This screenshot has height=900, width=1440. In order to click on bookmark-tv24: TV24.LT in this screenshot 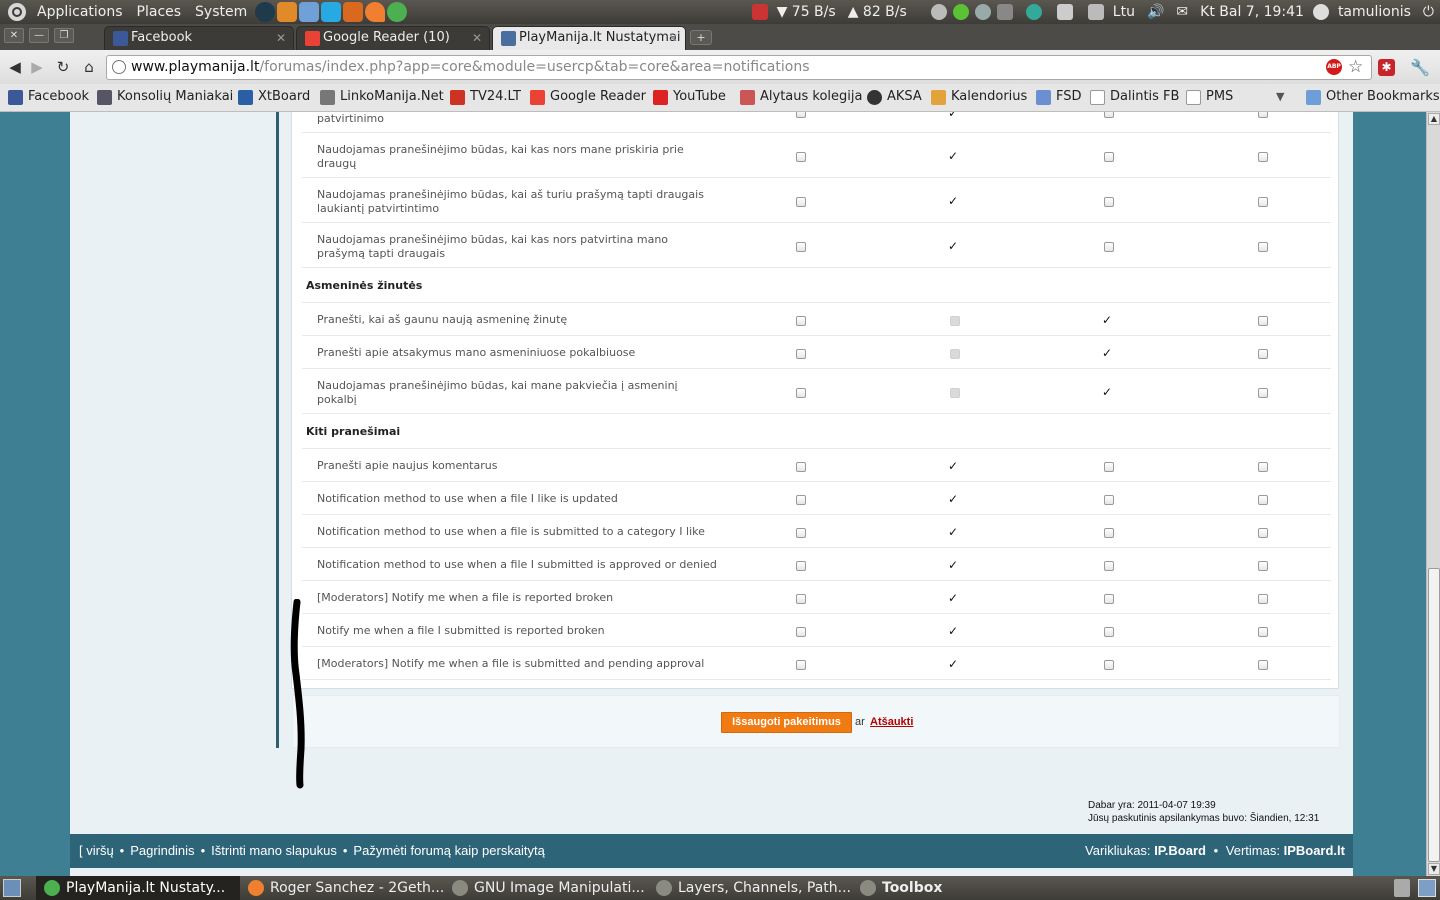, I will do `click(485, 97)`.